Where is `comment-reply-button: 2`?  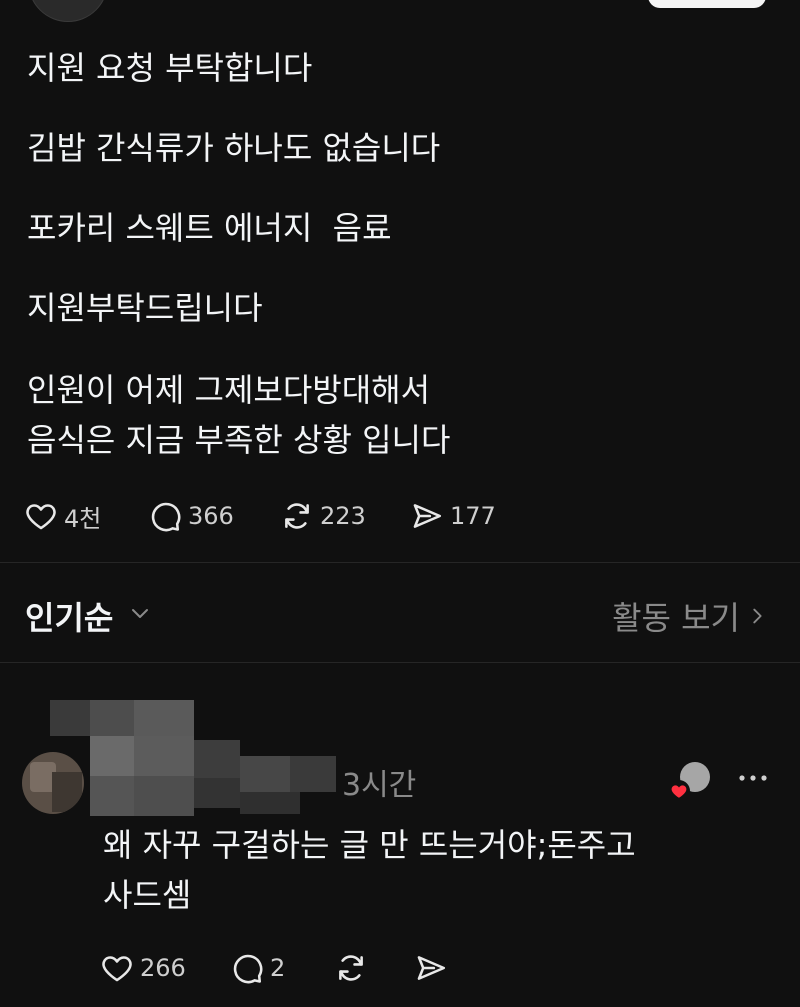
comment-reply-button: 2 is located at coordinates (257, 968).